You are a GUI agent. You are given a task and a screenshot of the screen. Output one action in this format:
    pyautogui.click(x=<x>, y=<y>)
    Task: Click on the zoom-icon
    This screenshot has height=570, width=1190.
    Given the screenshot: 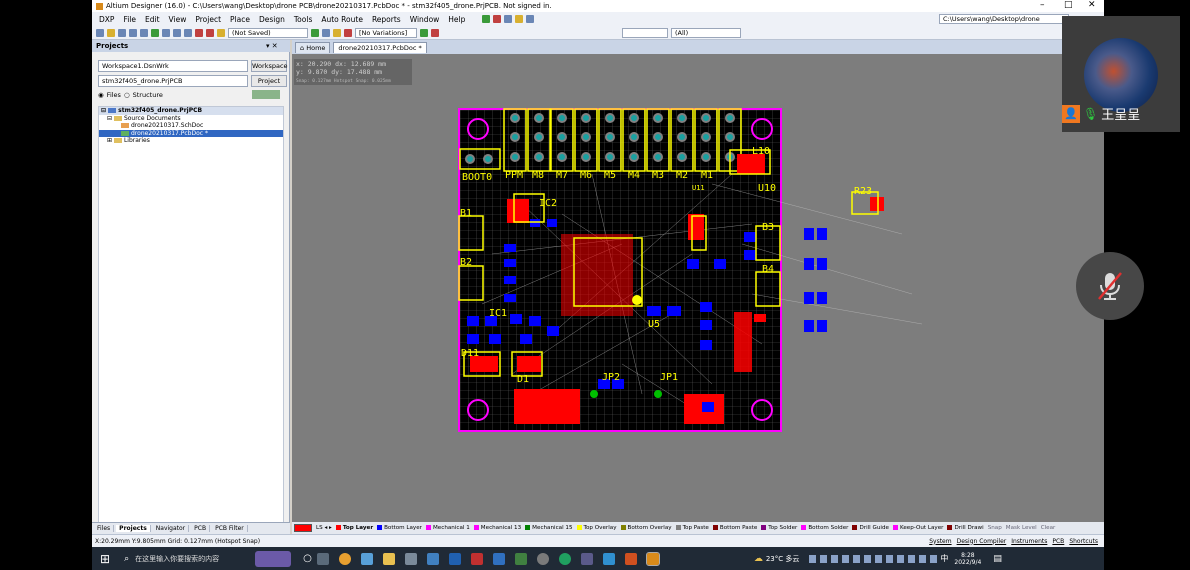 What is the action you would take?
    pyautogui.click(x=144, y=32)
    